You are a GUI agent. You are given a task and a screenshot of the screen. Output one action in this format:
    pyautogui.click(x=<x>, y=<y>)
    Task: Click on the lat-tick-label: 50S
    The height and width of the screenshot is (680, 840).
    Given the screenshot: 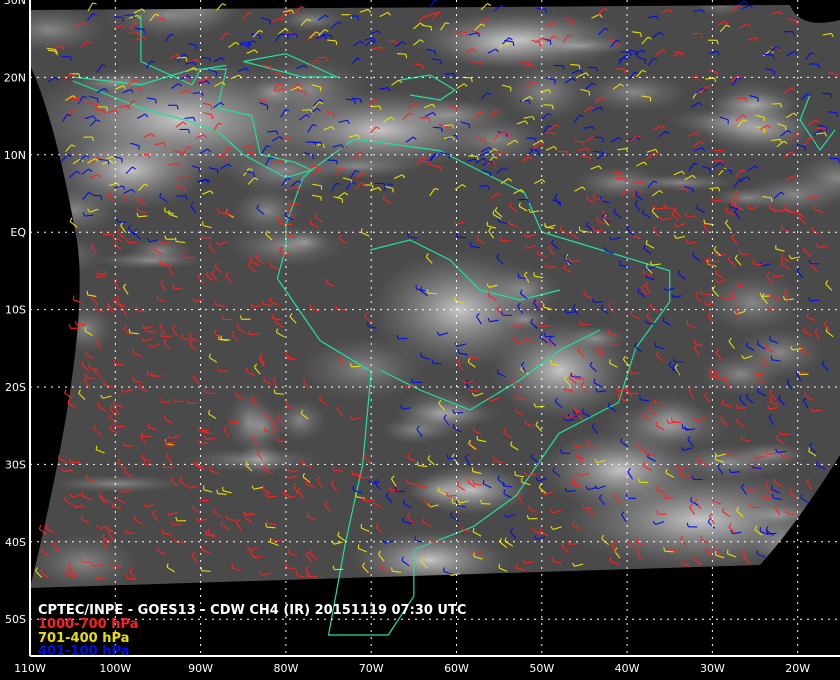 What is the action you would take?
    pyautogui.click(x=15, y=619)
    